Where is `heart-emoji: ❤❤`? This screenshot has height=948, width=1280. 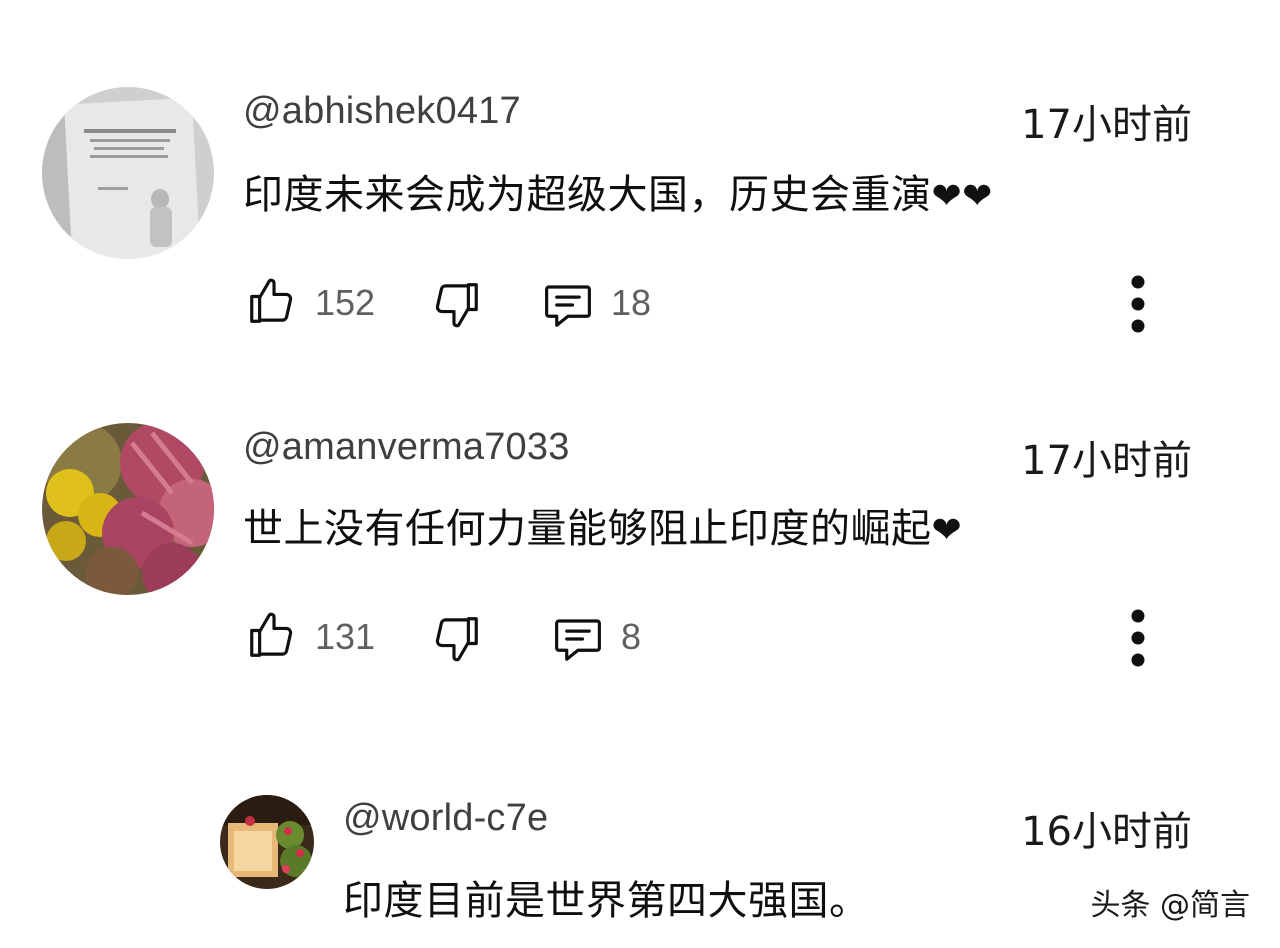 heart-emoji: ❤❤ is located at coordinates (962, 196).